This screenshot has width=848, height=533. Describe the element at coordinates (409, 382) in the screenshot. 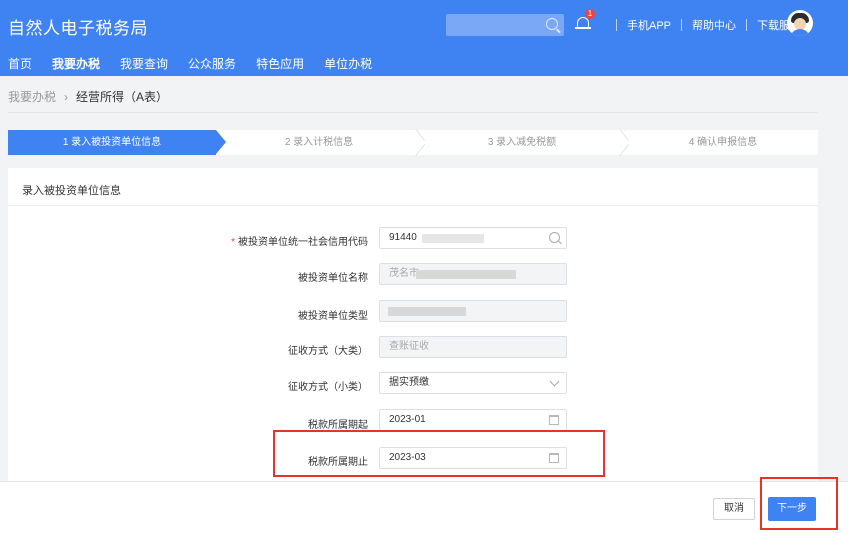

I see `collect-minor-value: 据实预缴` at that location.